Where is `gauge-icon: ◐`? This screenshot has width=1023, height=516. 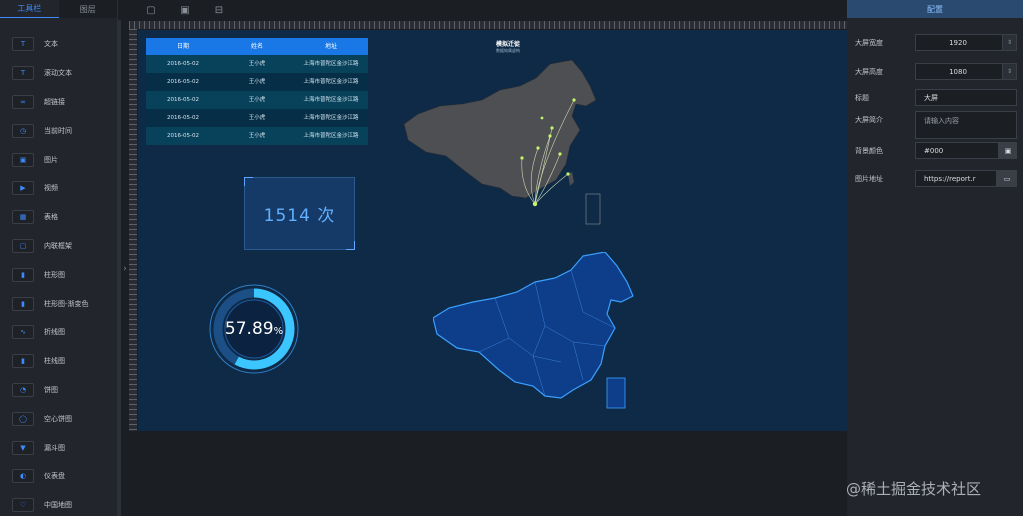 gauge-icon: ◐ is located at coordinates (23, 476).